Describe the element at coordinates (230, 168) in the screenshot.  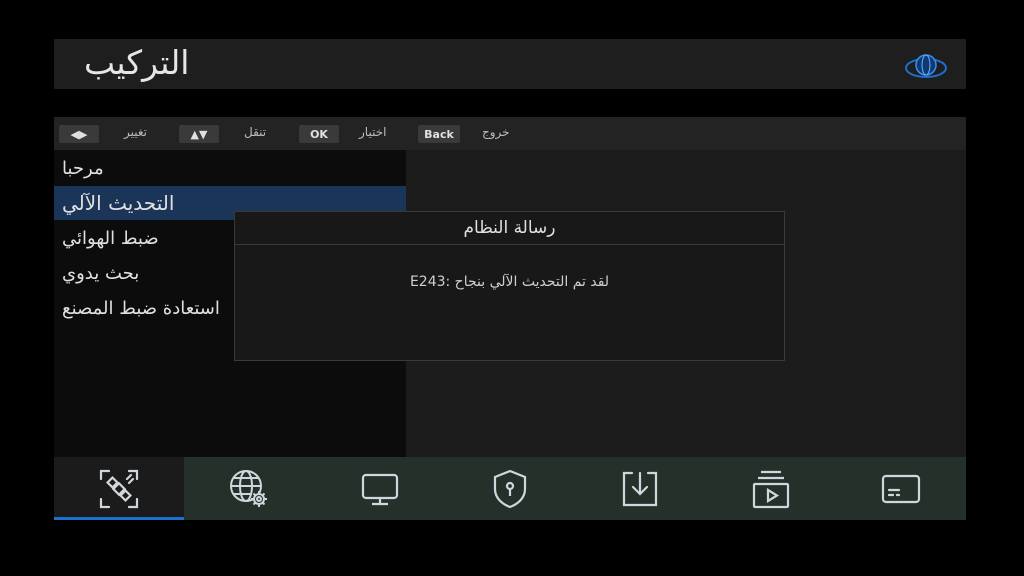
I see `menu-item-welcome: مرحبا` at that location.